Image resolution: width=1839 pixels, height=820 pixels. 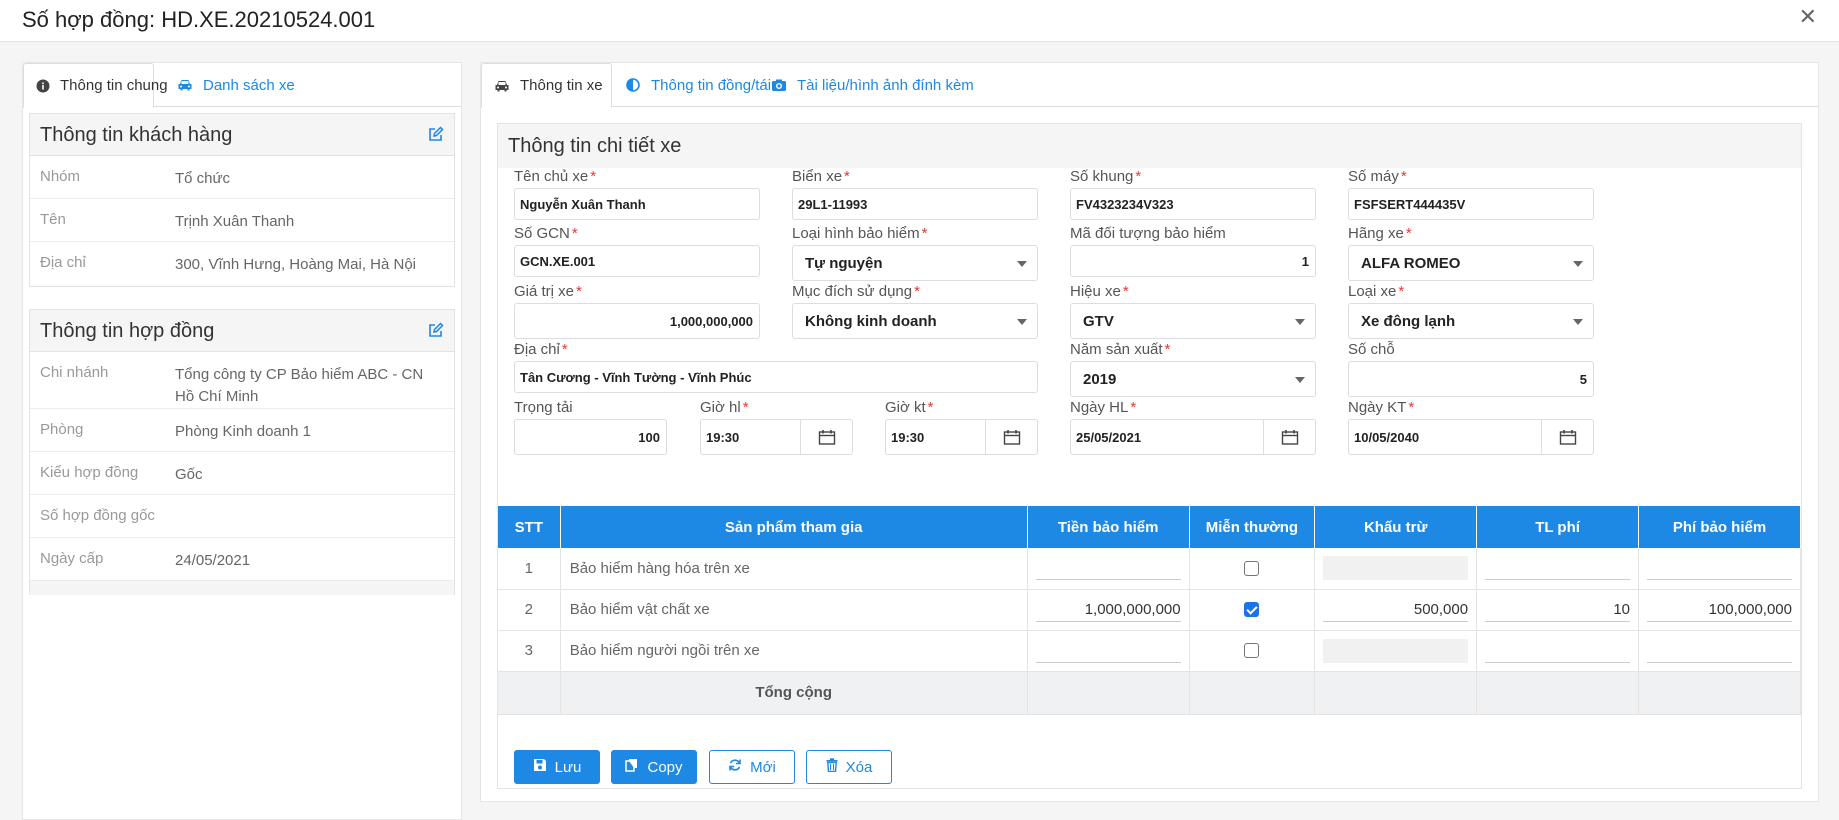 What do you see at coordinates (1471, 321) in the screenshot?
I see `car-type-select: Xe đông lạnh` at bounding box center [1471, 321].